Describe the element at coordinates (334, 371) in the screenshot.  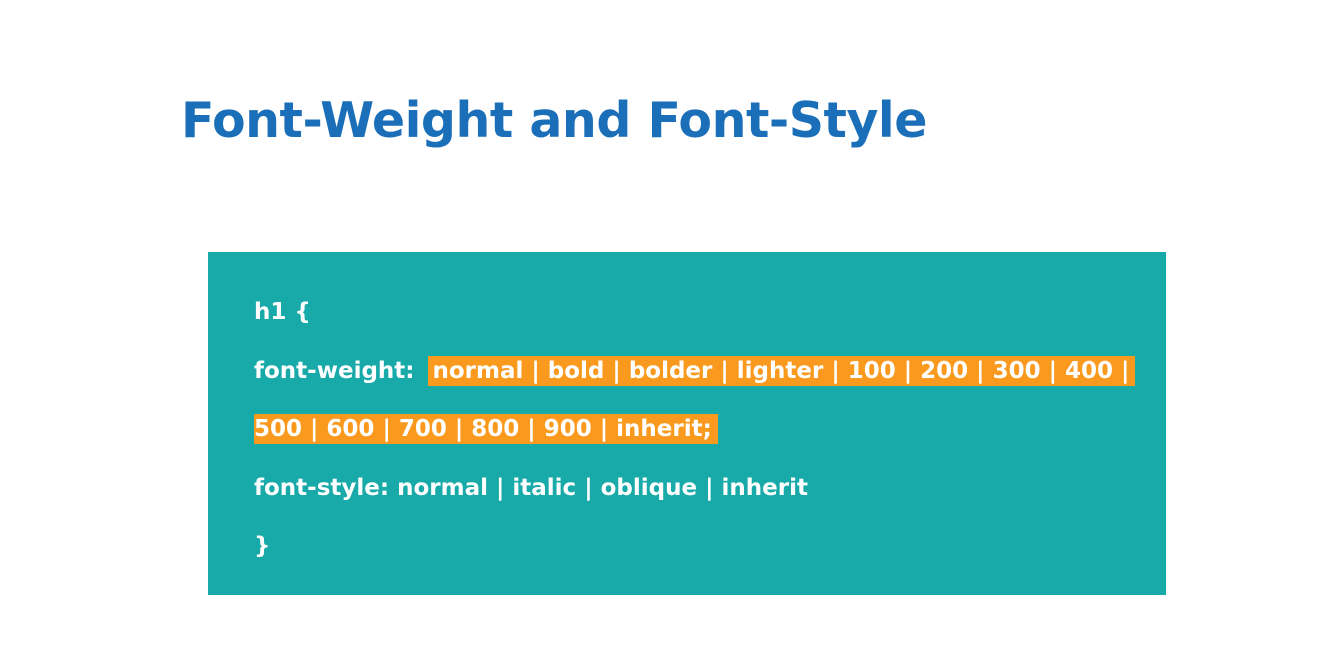
I see `font-weight-property: font-weight:` at that location.